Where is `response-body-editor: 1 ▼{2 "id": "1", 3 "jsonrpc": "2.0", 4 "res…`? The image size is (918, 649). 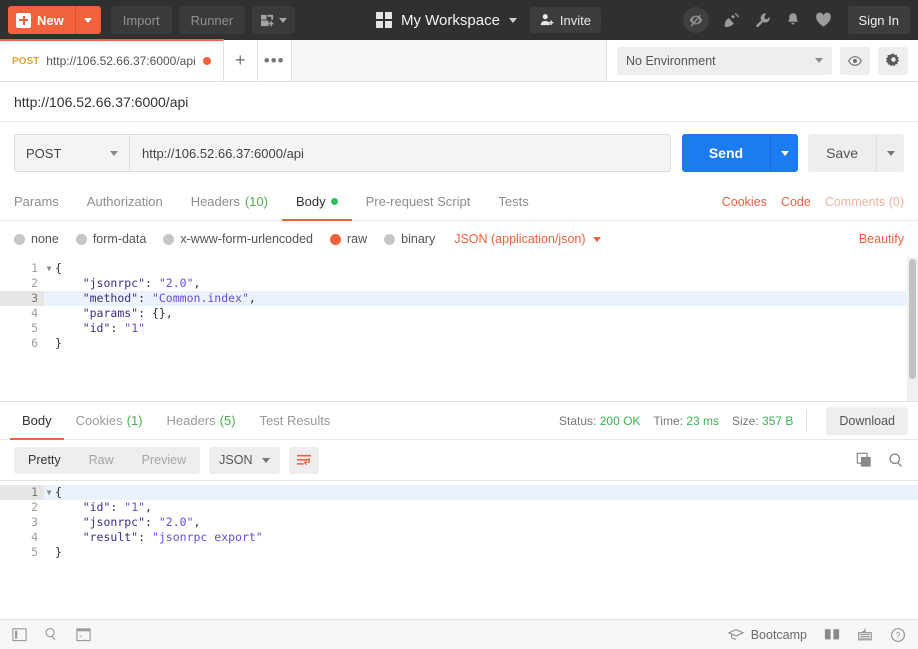
response-body-editor: 1 ▼{2 "id": "1", 3 "jsonrpc": "2.0", 4 "res… is located at coordinates (459, 528).